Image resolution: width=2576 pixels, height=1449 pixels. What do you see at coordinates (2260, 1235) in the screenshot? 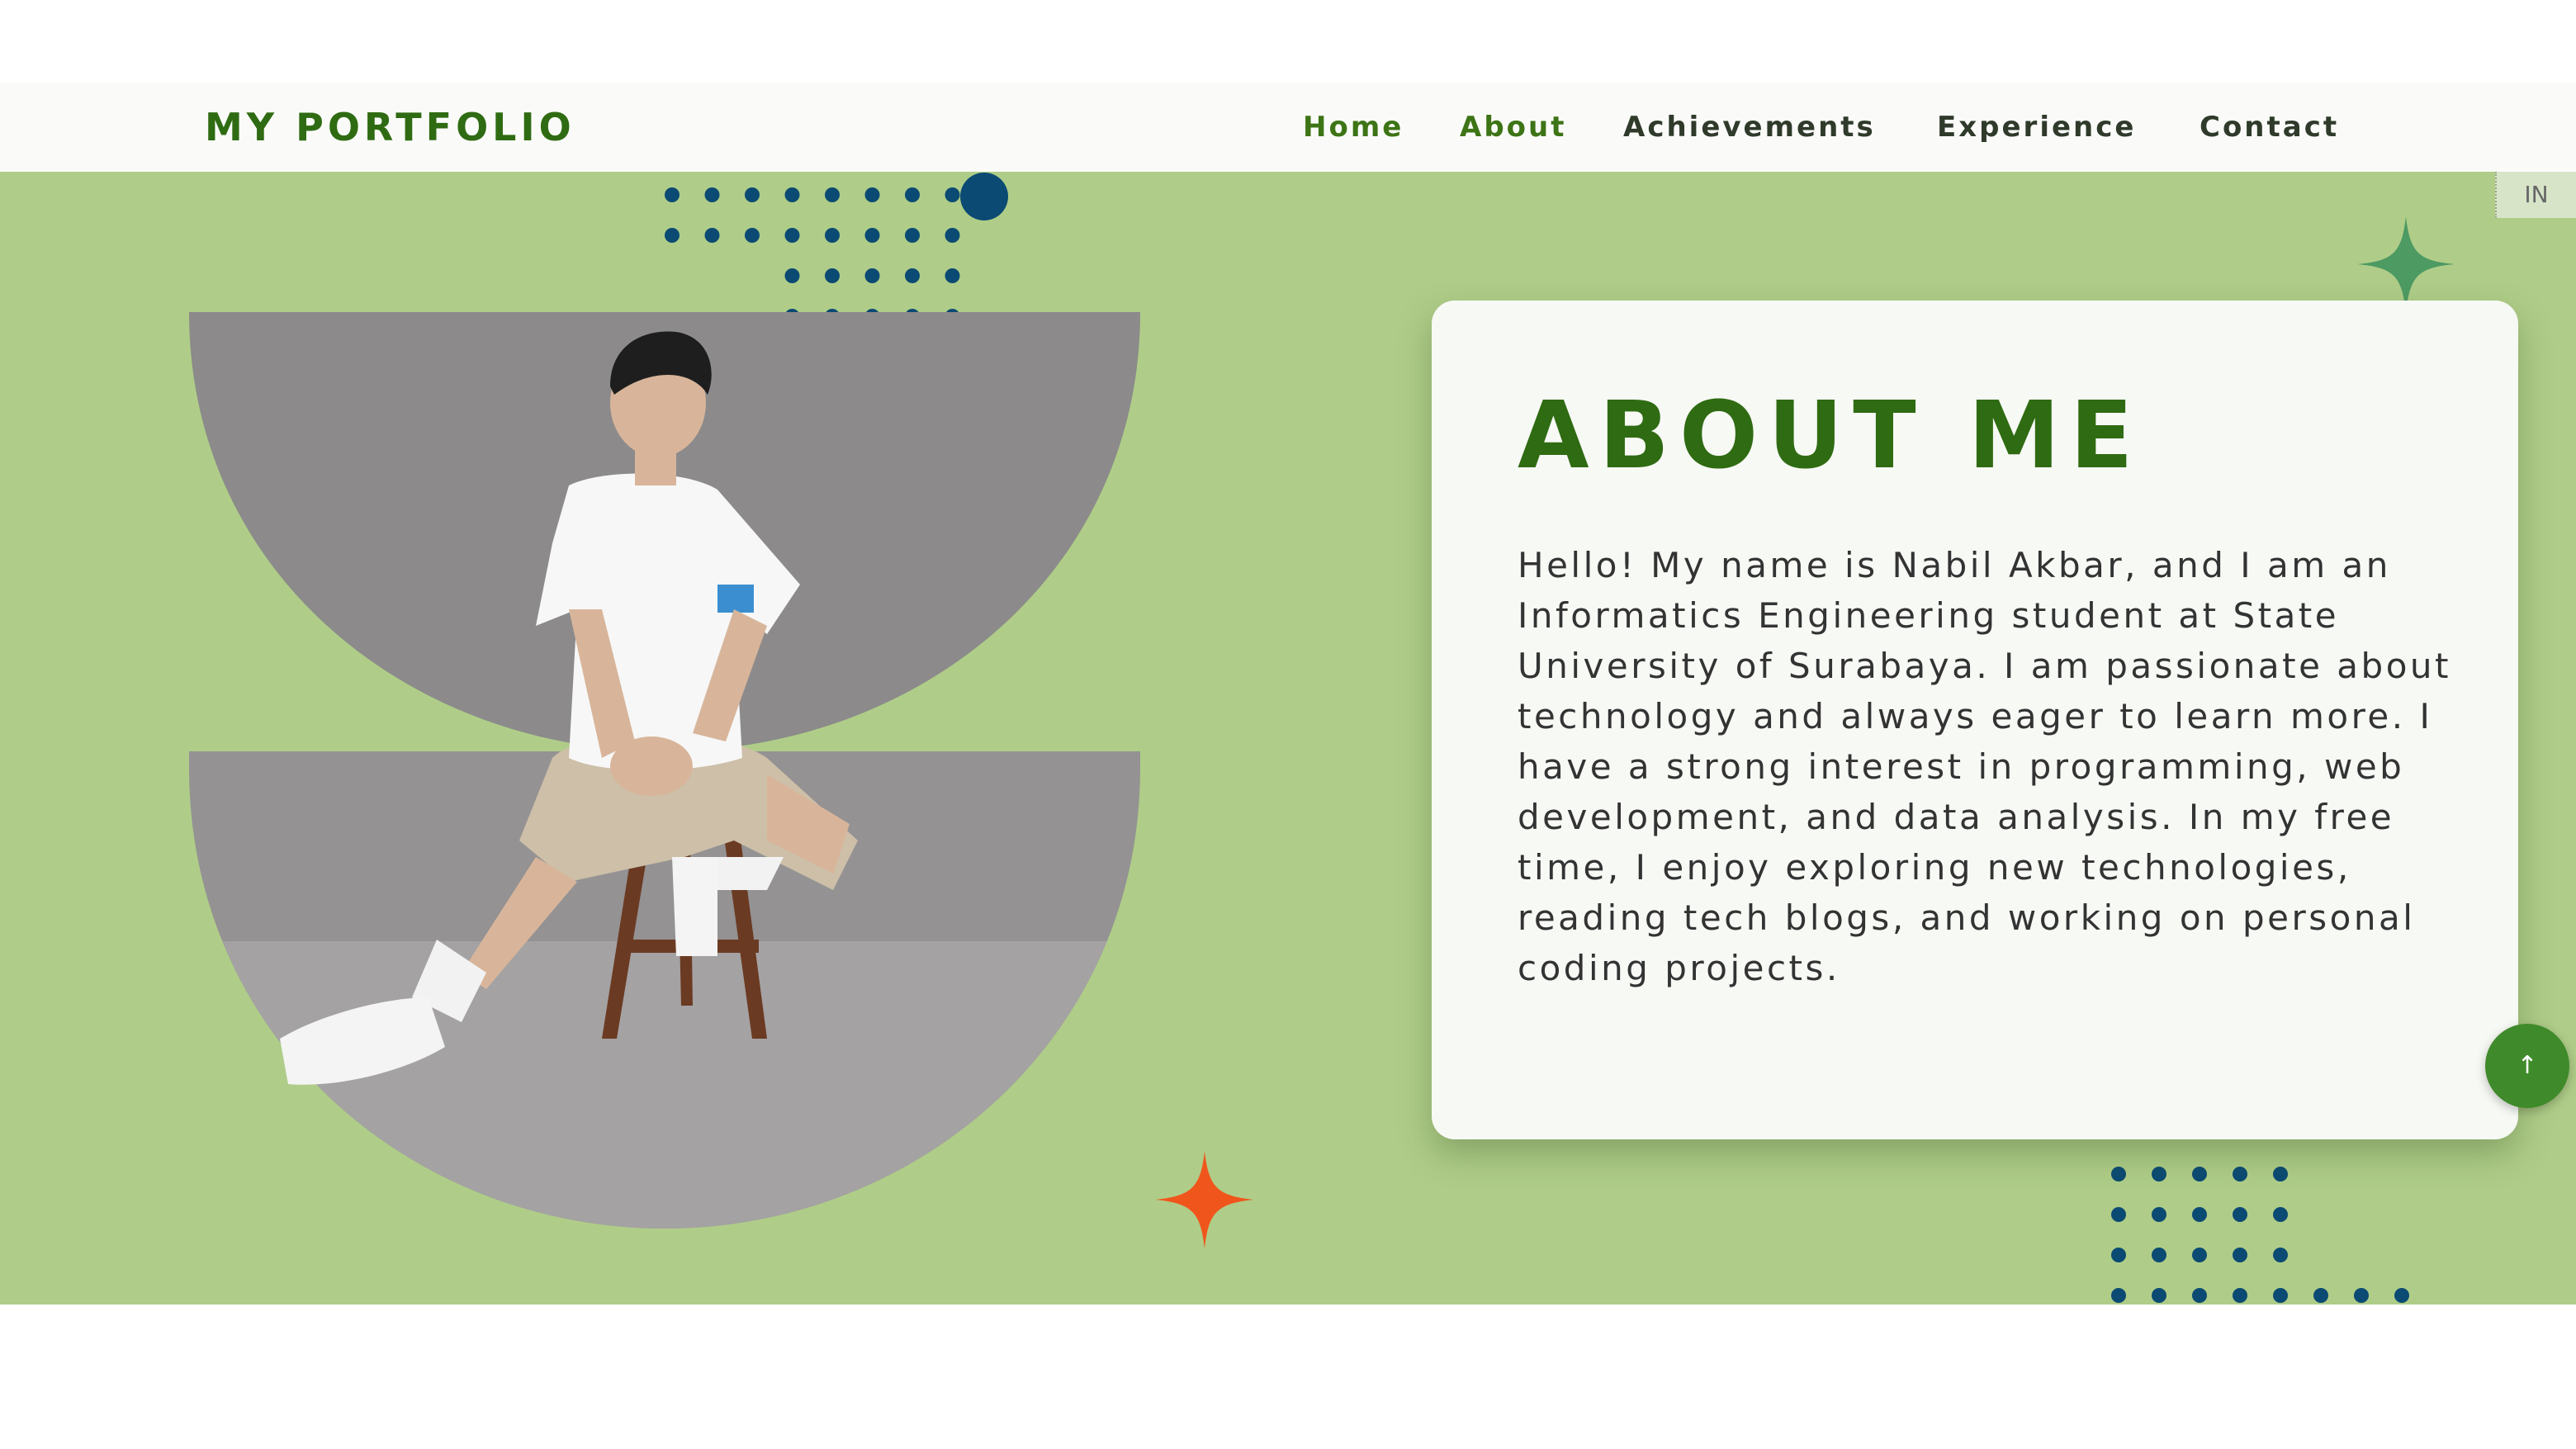
I see `dot-pattern-bottom` at bounding box center [2260, 1235].